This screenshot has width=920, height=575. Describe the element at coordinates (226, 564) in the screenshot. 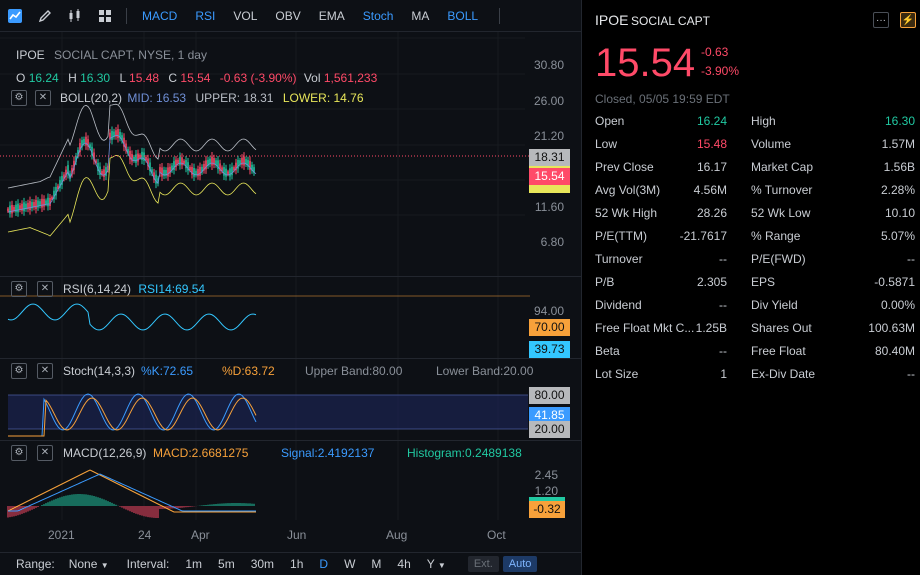

I see `interval-5m-button: 5m` at that location.